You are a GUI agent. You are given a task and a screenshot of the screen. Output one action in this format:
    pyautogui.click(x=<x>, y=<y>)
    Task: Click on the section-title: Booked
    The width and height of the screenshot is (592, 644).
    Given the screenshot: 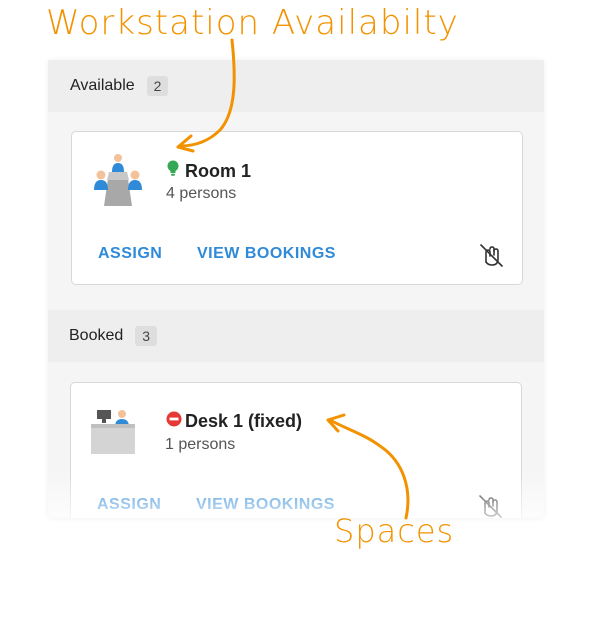 What is the action you would take?
    pyautogui.click(x=96, y=335)
    